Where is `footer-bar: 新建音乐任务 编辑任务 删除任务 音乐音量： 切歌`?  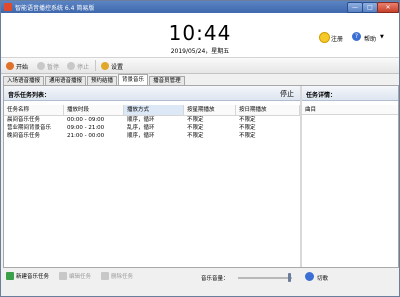 footer-bar: 新建音乐任务 编辑任务 删除任务 音乐音量： 切歌 is located at coordinates (200, 276).